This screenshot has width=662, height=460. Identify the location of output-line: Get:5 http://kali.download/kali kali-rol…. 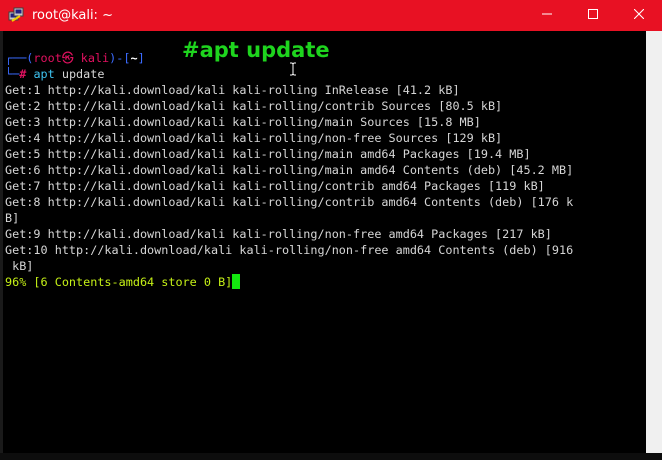
(268, 154).